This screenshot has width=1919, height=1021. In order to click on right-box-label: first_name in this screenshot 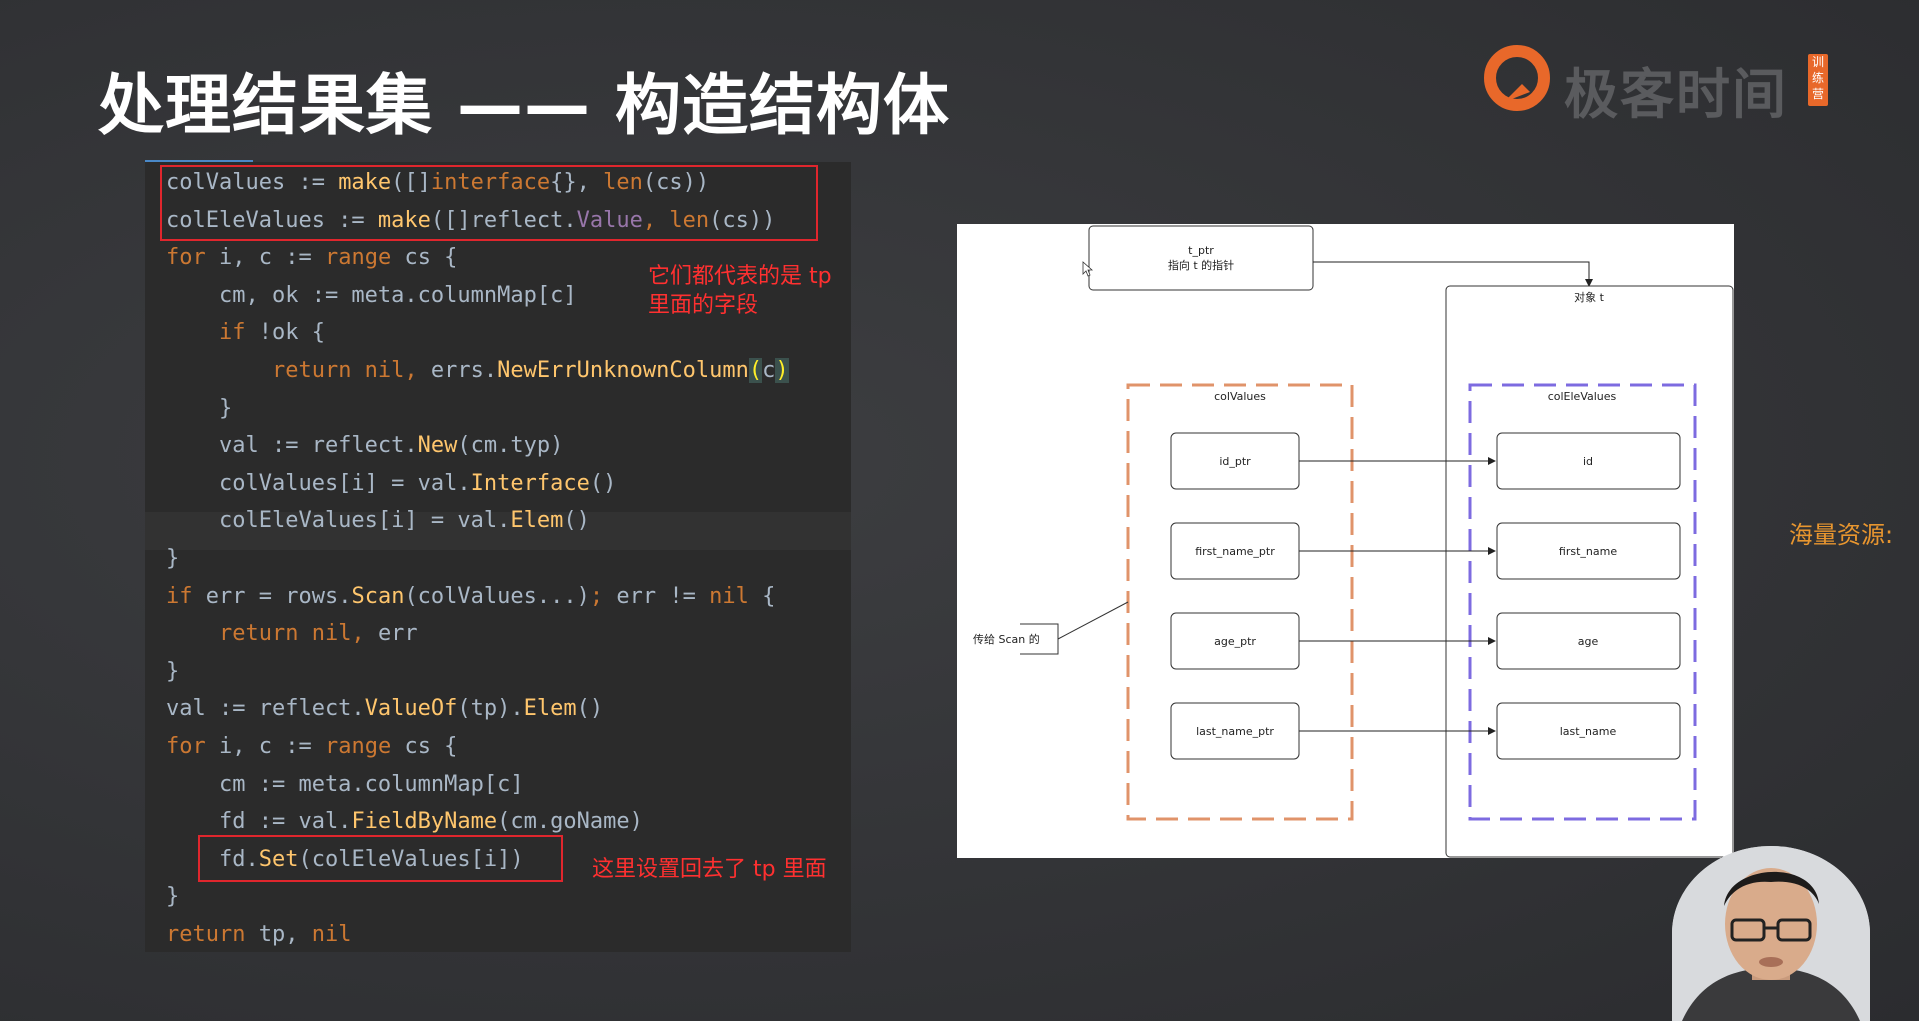, I will do `click(1588, 551)`.